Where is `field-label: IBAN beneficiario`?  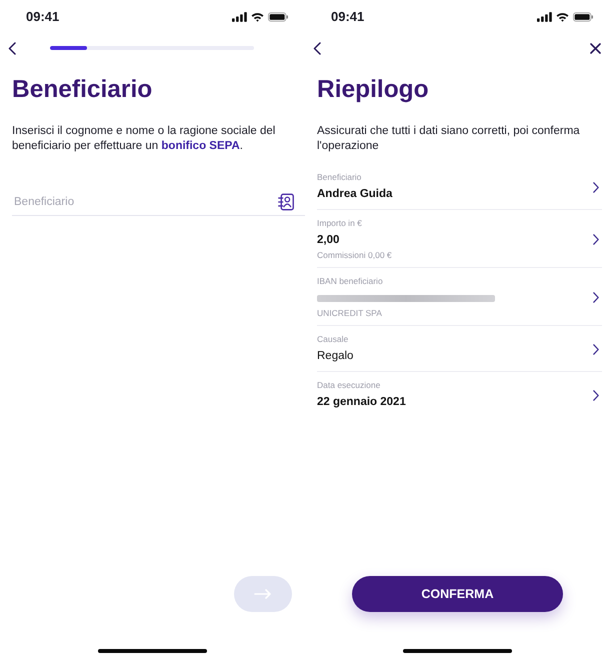
field-label: IBAN beneficiario is located at coordinates (350, 281).